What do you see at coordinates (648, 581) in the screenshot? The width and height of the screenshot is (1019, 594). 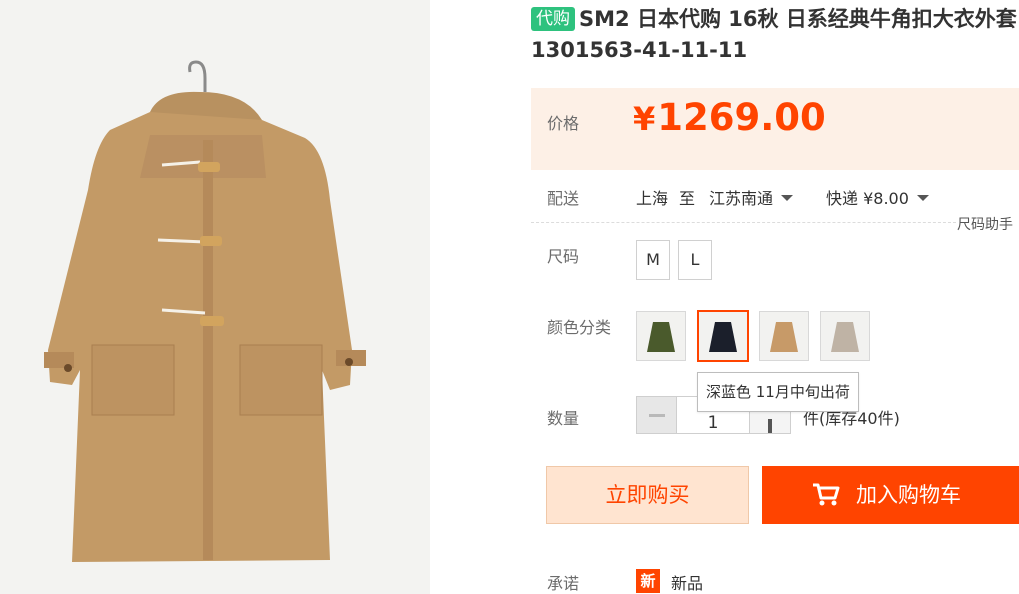 I see `new-badge-icon: 新` at bounding box center [648, 581].